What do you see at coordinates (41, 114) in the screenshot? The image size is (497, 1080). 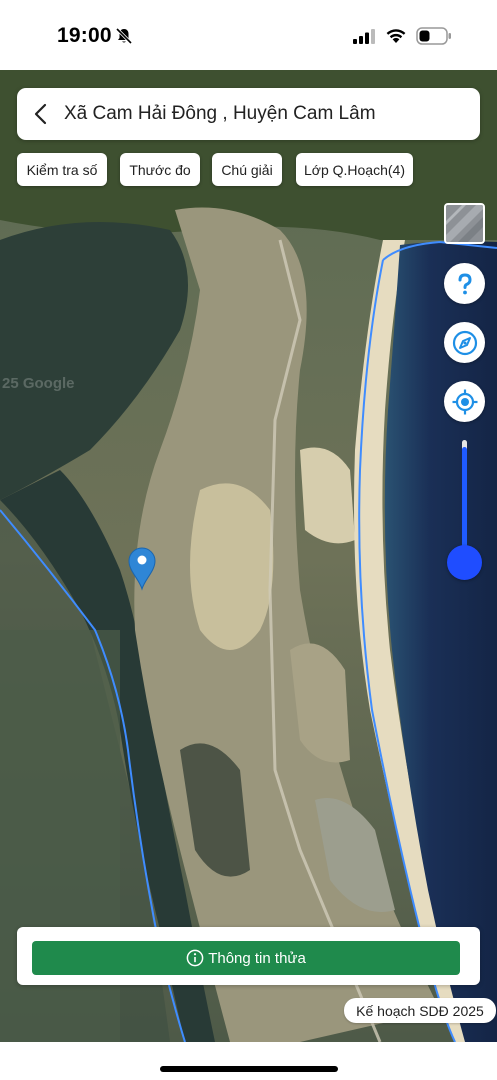 I see `chevron-left-icon` at bounding box center [41, 114].